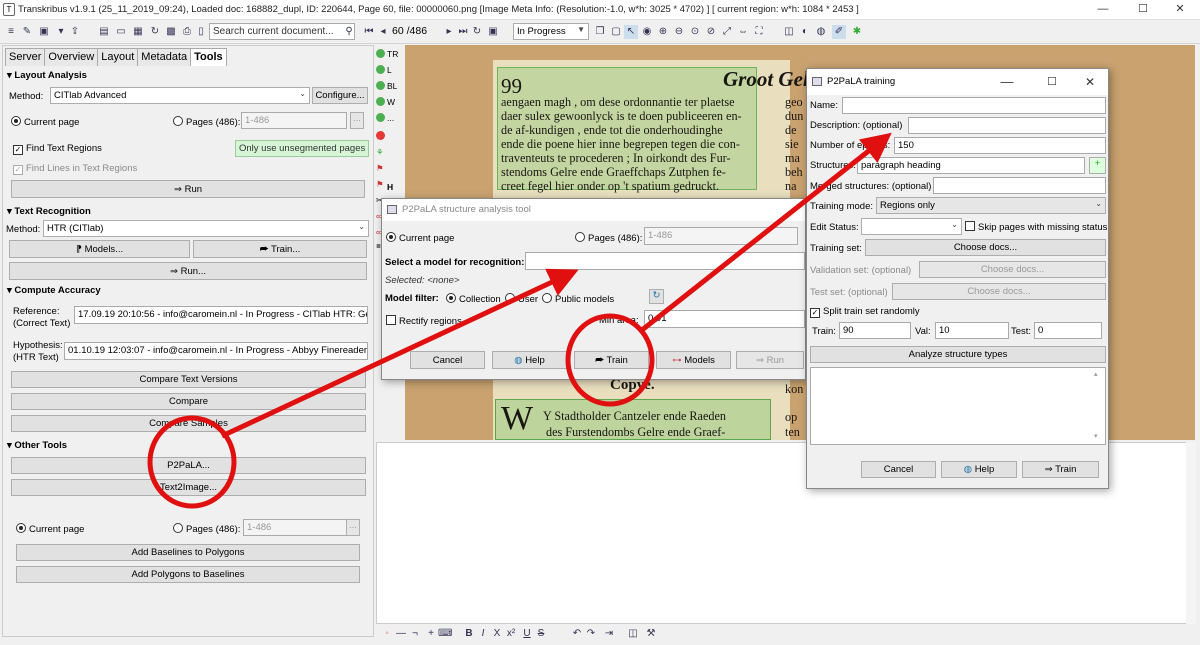  What do you see at coordinates (45, 122) in the screenshot?
I see `current-page-radio: Current page` at bounding box center [45, 122].